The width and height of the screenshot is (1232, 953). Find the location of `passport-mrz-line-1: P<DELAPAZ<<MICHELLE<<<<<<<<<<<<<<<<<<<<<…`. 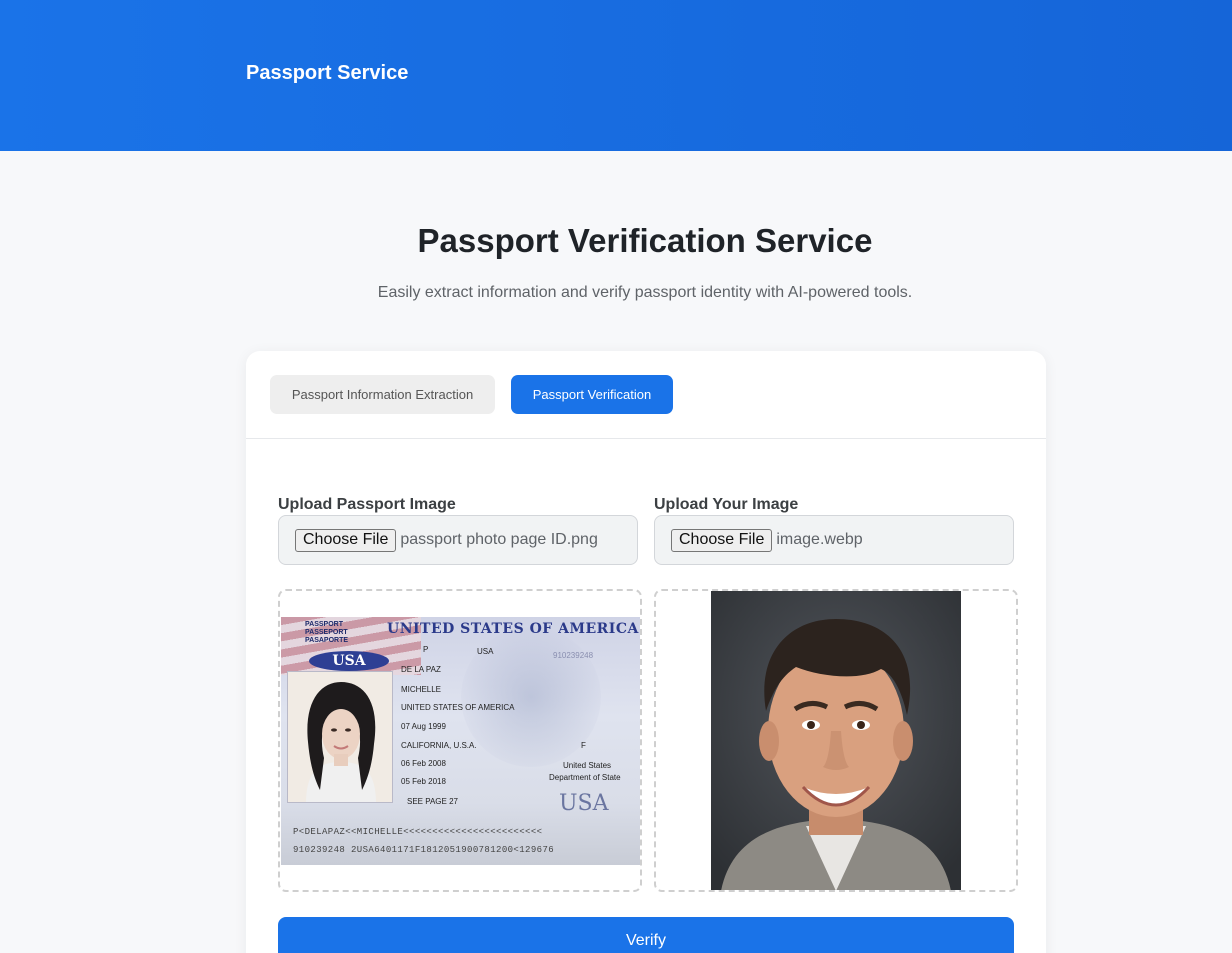

passport-mrz-line-1: P<DELAPAZ<<MICHELLE<<<<<<<<<<<<<<<<<<<<<… is located at coordinates (418, 832).